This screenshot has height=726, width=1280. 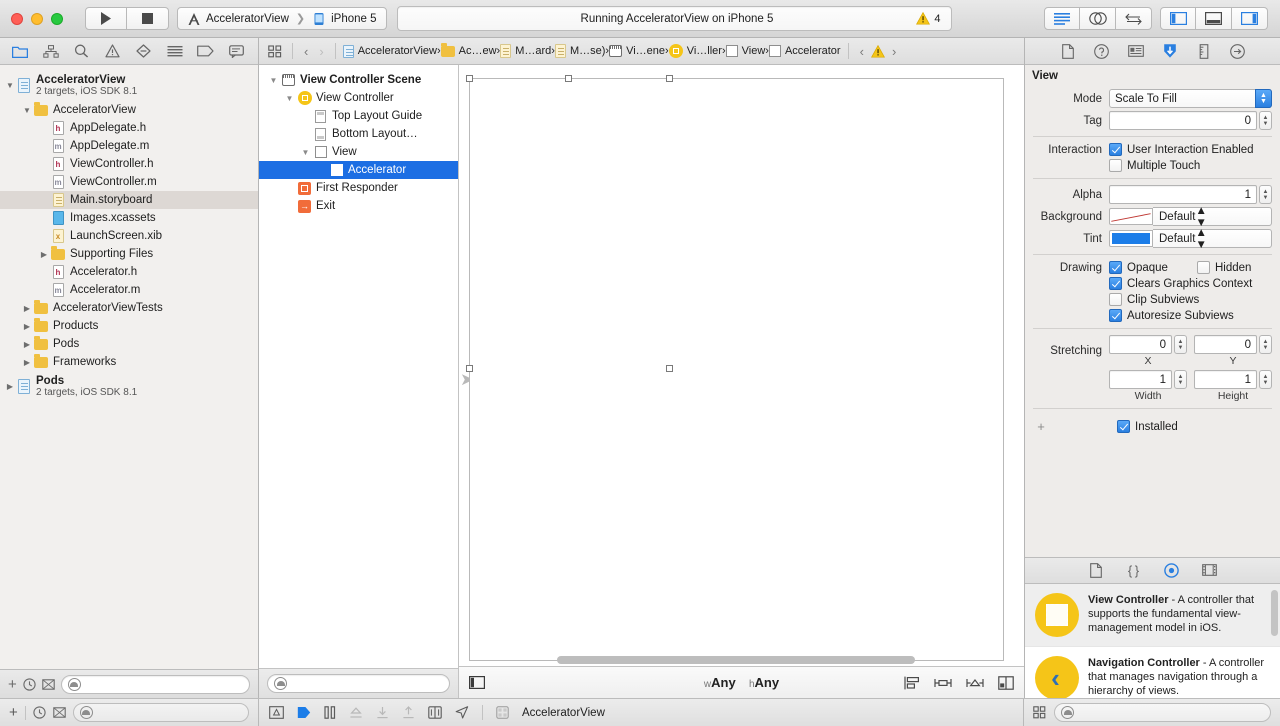 What do you see at coordinates (39, 712) in the screenshot?
I see `clock-icon` at bounding box center [39, 712].